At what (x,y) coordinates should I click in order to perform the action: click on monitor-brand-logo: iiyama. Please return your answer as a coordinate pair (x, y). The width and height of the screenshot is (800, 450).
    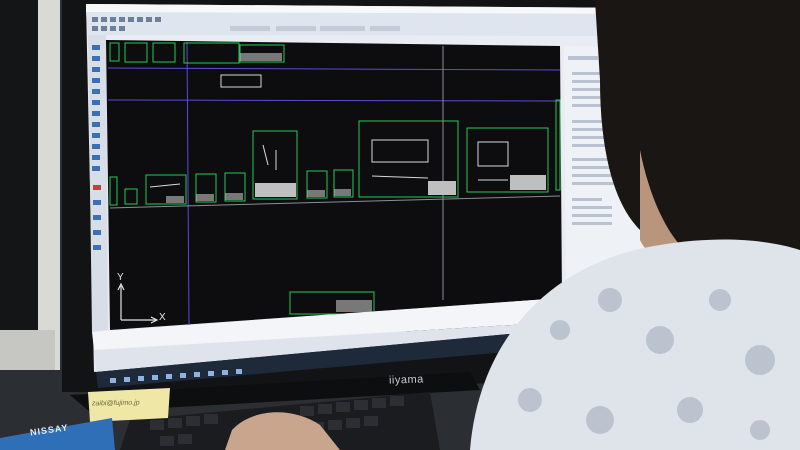
    Looking at the image, I should click on (406, 380).